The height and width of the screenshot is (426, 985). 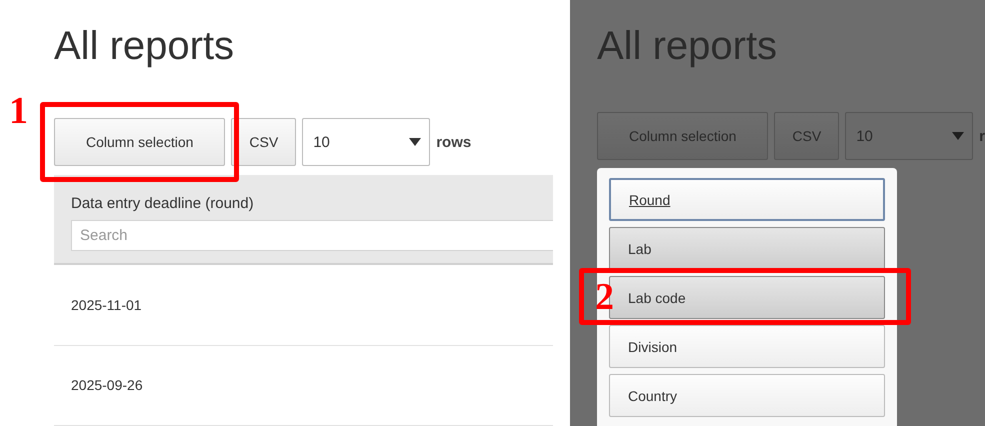 What do you see at coordinates (747, 395) in the screenshot?
I see `column-option: Country` at bounding box center [747, 395].